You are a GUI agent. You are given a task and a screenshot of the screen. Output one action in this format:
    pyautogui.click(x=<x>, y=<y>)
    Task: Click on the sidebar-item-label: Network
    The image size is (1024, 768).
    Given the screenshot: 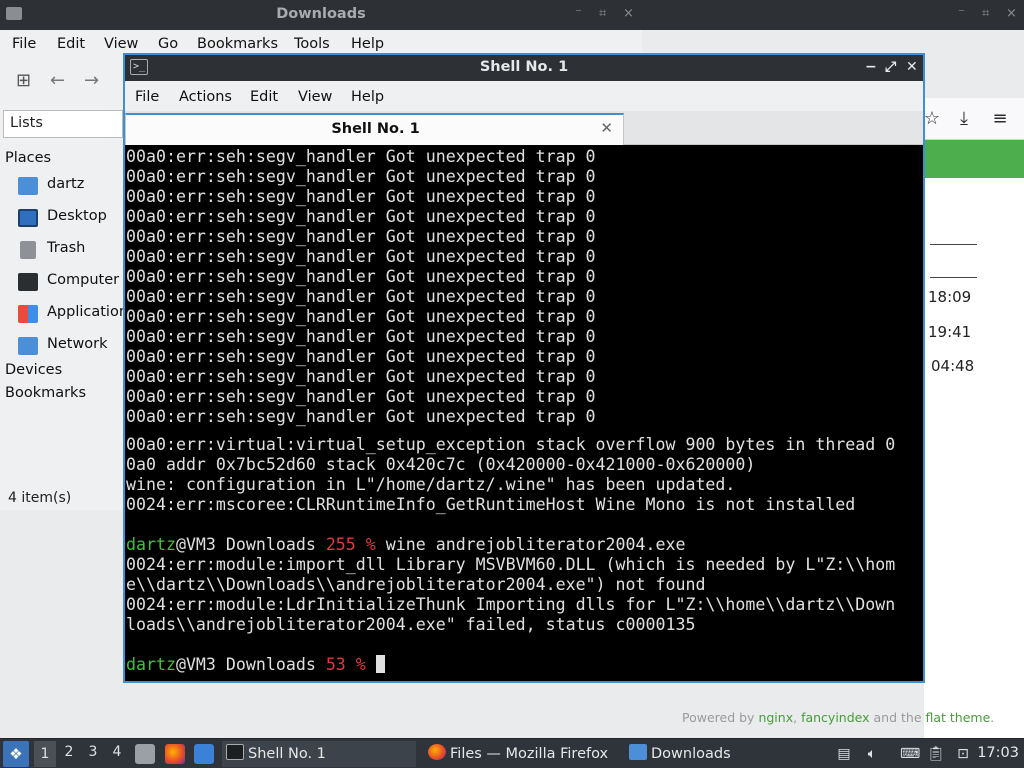 What is the action you would take?
    pyautogui.click(x=77, y=344)
    